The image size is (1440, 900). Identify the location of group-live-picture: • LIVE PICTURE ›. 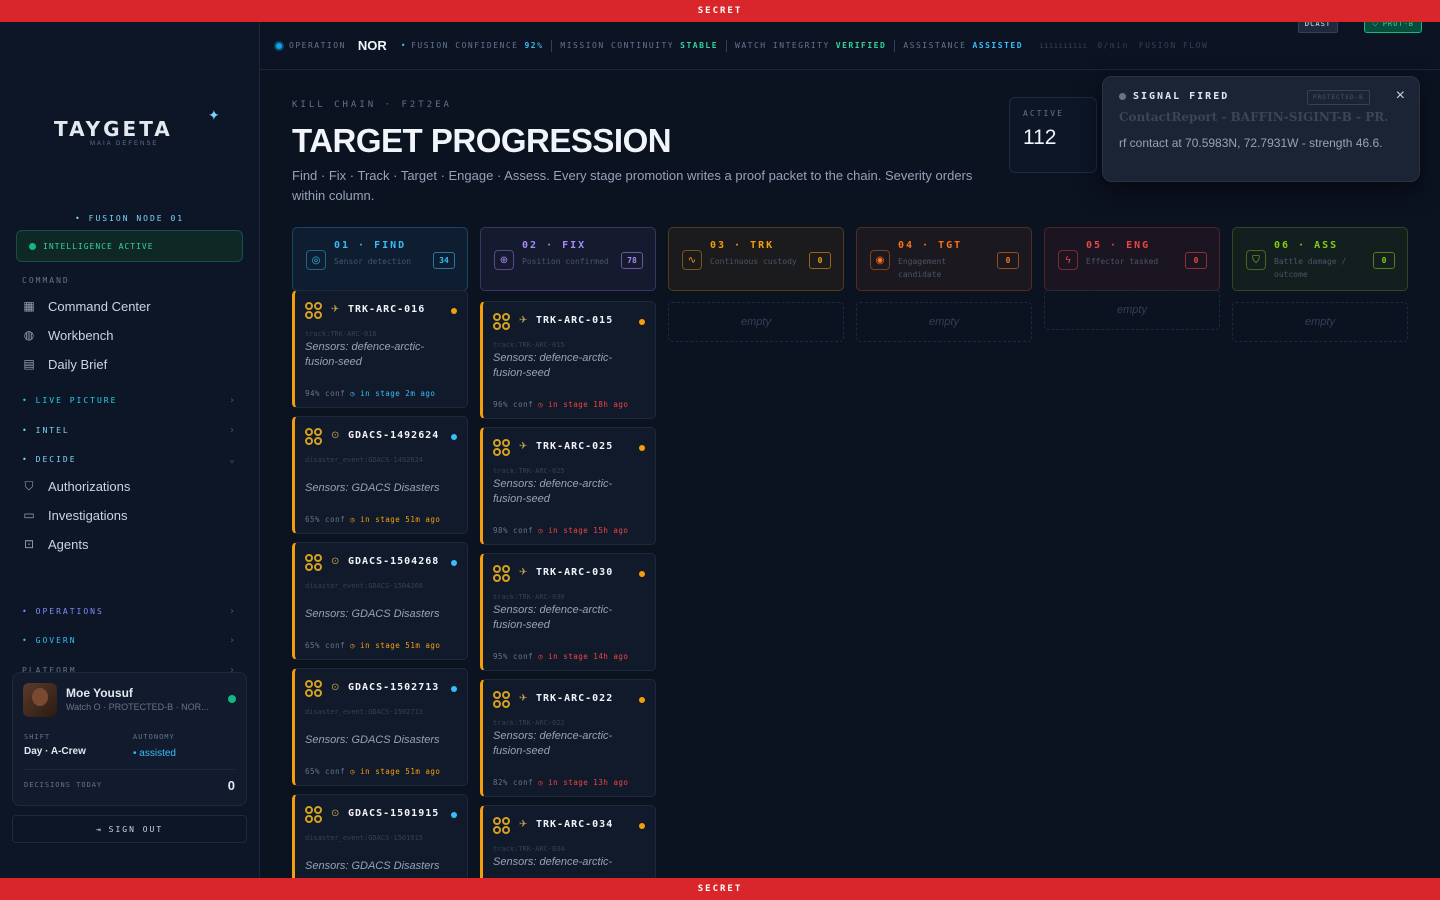
(129, 400).